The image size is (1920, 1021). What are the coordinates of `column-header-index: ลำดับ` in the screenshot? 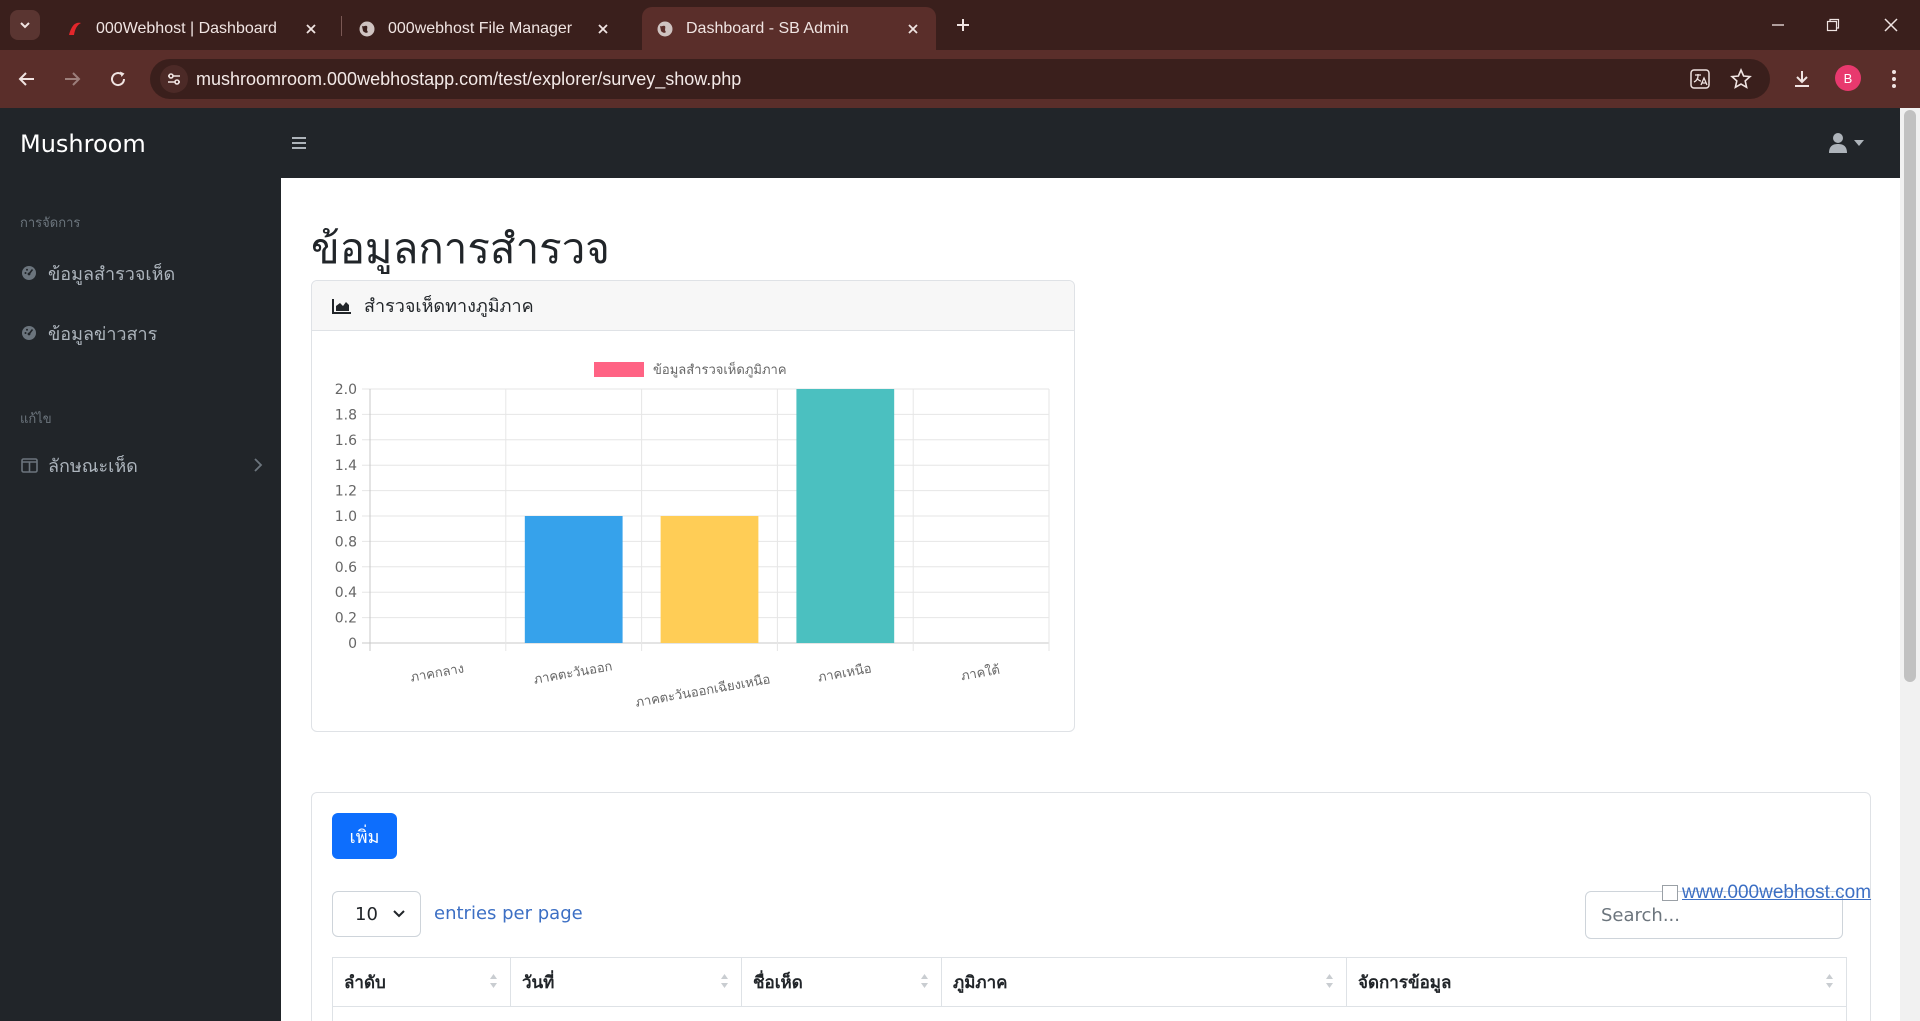 It's located at (422, 982).